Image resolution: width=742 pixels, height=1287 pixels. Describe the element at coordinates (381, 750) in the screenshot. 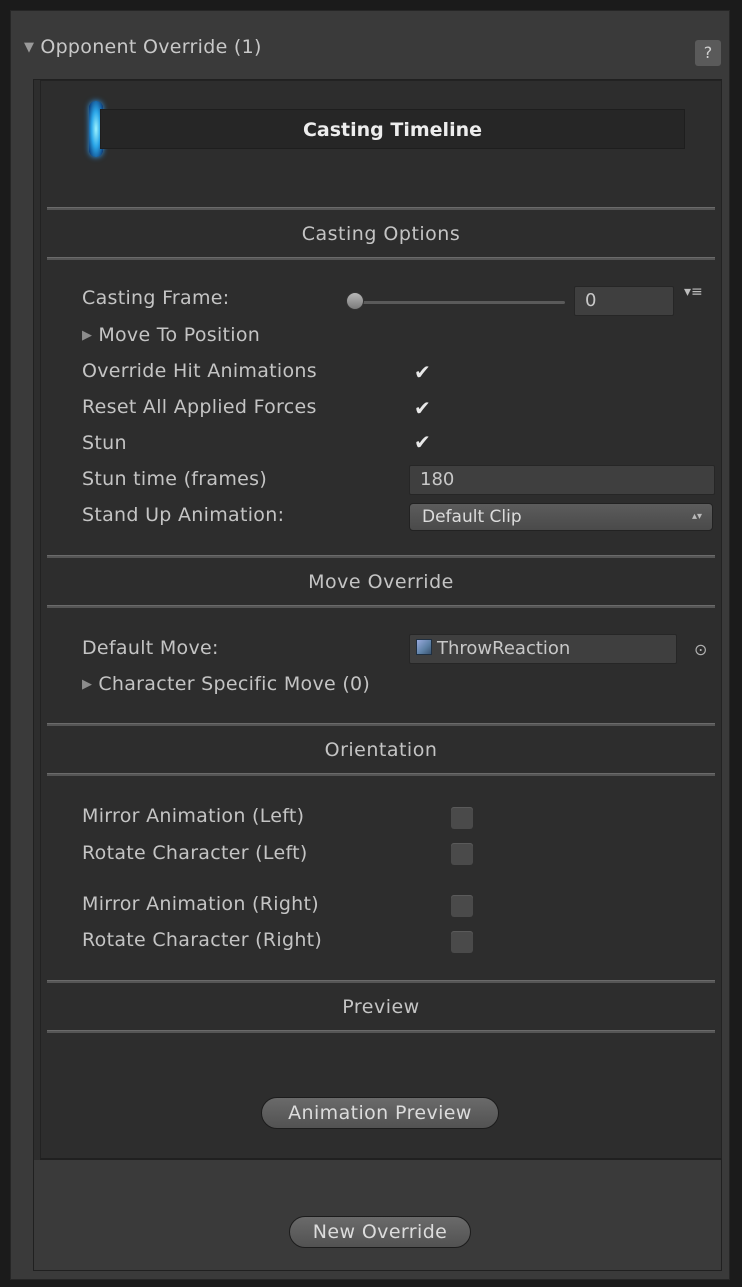

I see `section-title-orientation: Orientation` at that location.